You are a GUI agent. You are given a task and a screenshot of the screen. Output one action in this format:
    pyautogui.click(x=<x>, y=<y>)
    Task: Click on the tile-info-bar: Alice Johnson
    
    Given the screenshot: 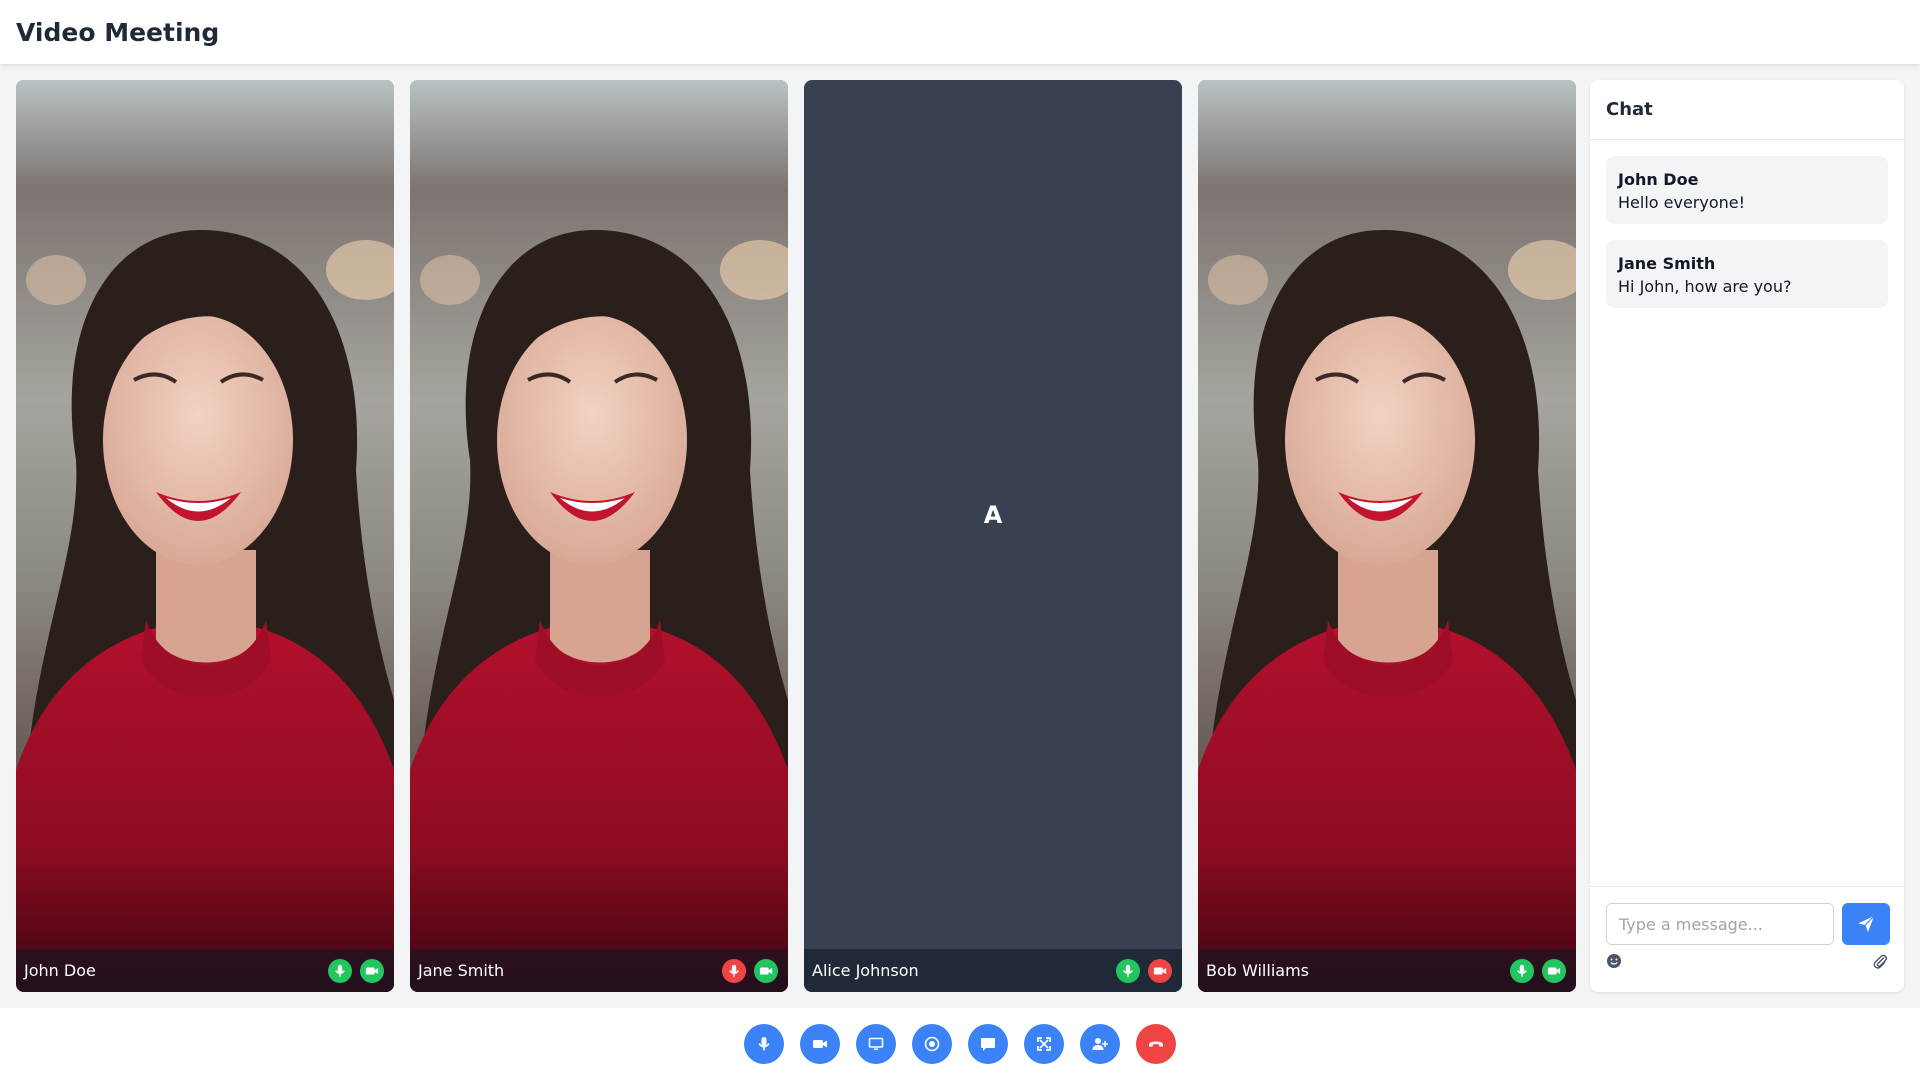 What is the action you would take?
    pyautogui.click(x=993, y=970)
    